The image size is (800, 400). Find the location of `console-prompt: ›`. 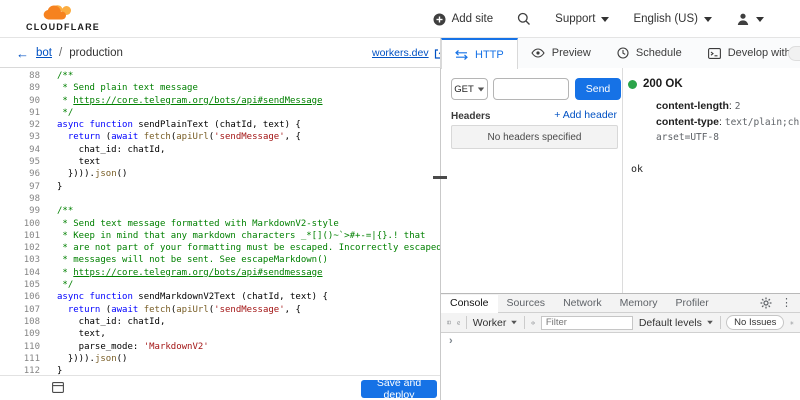

console-prompt: › is located at coordinates (451, 341).